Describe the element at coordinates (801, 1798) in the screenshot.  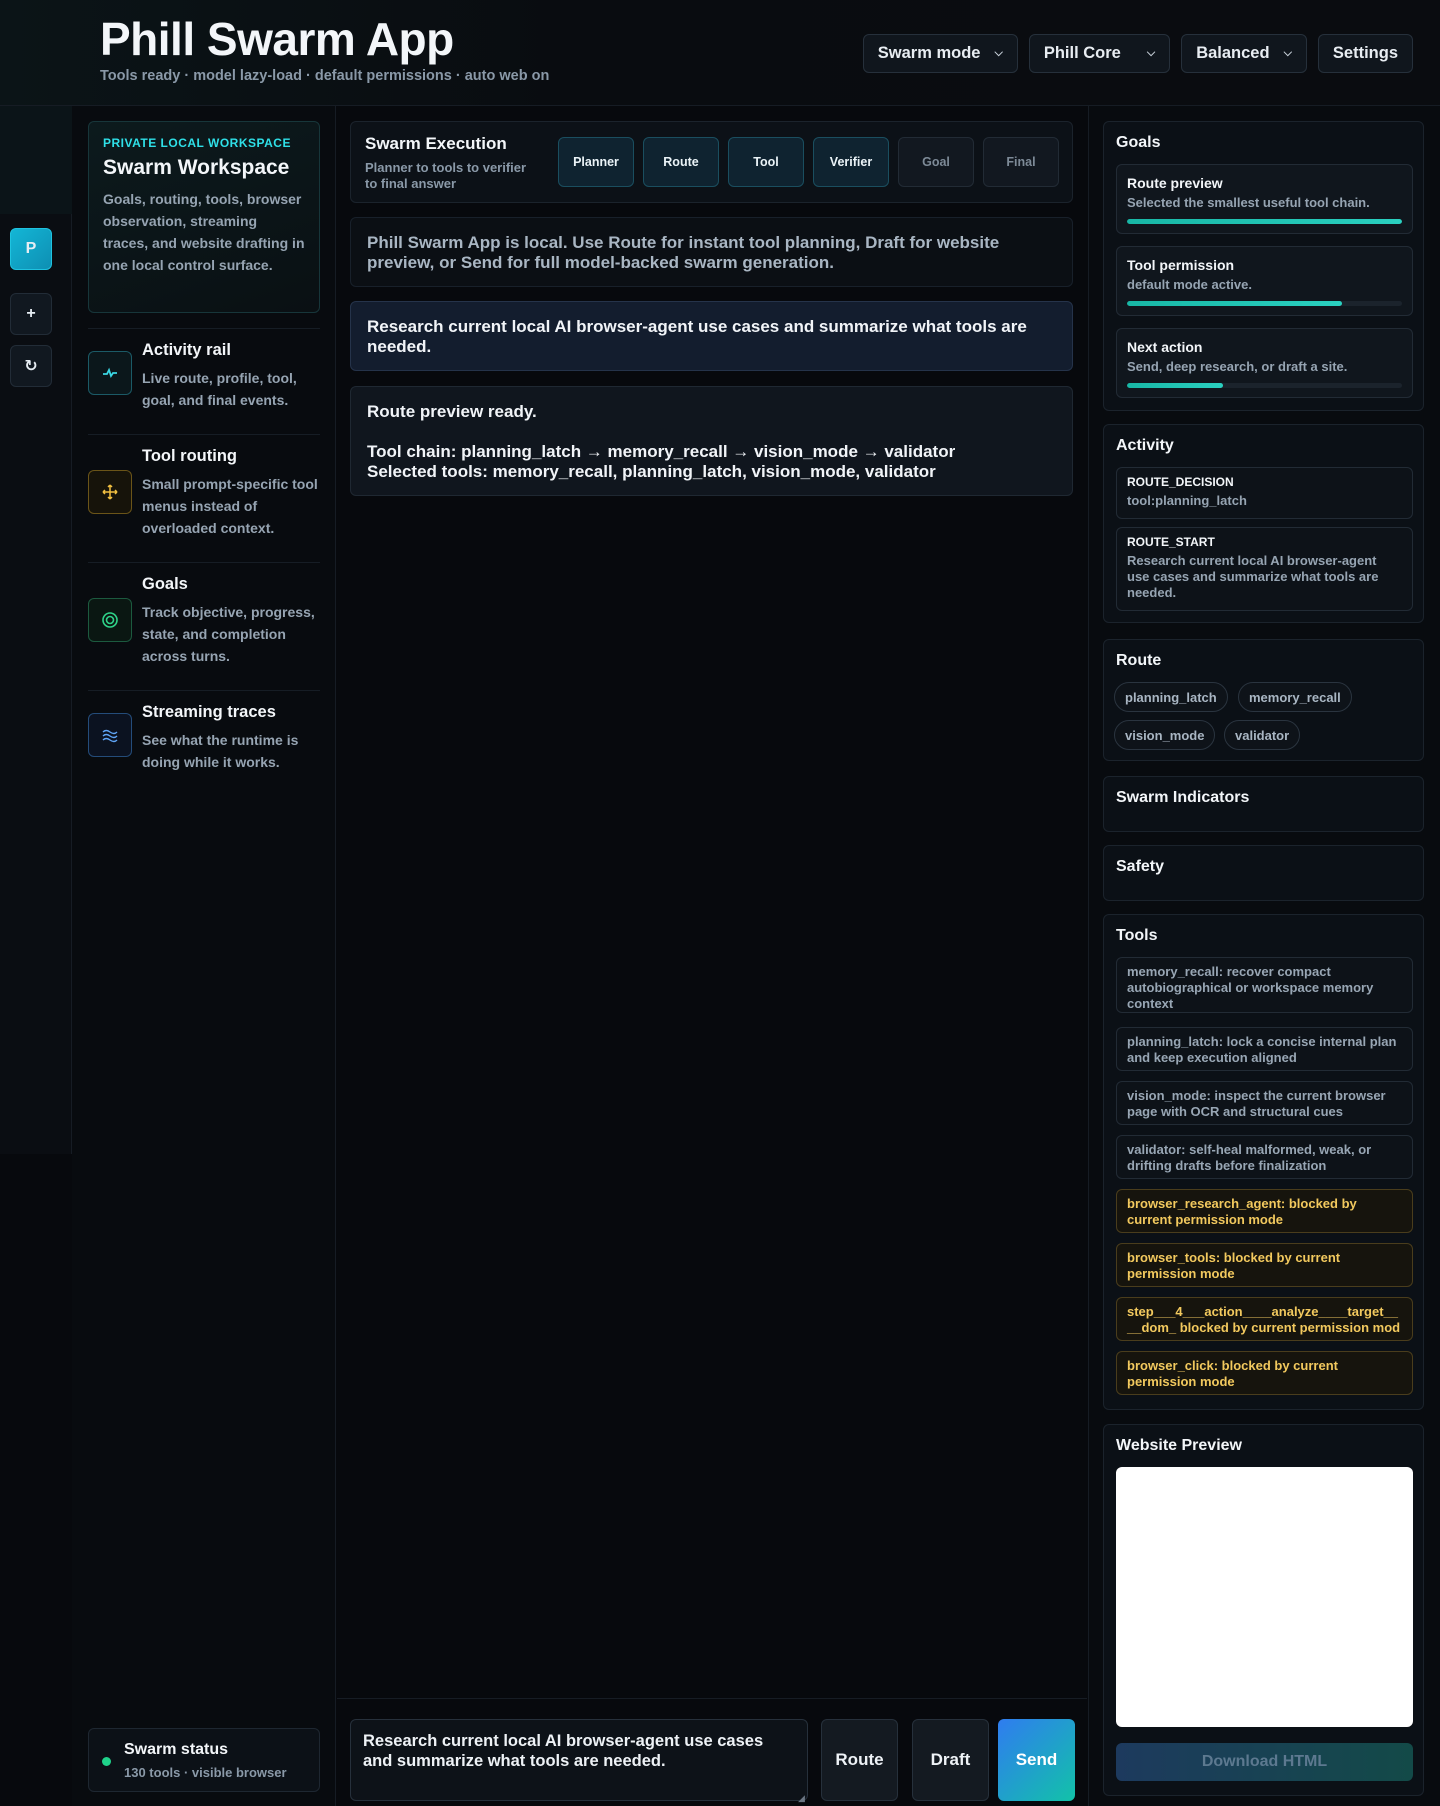
I see `resize-handle-icon: ◢` at that location.